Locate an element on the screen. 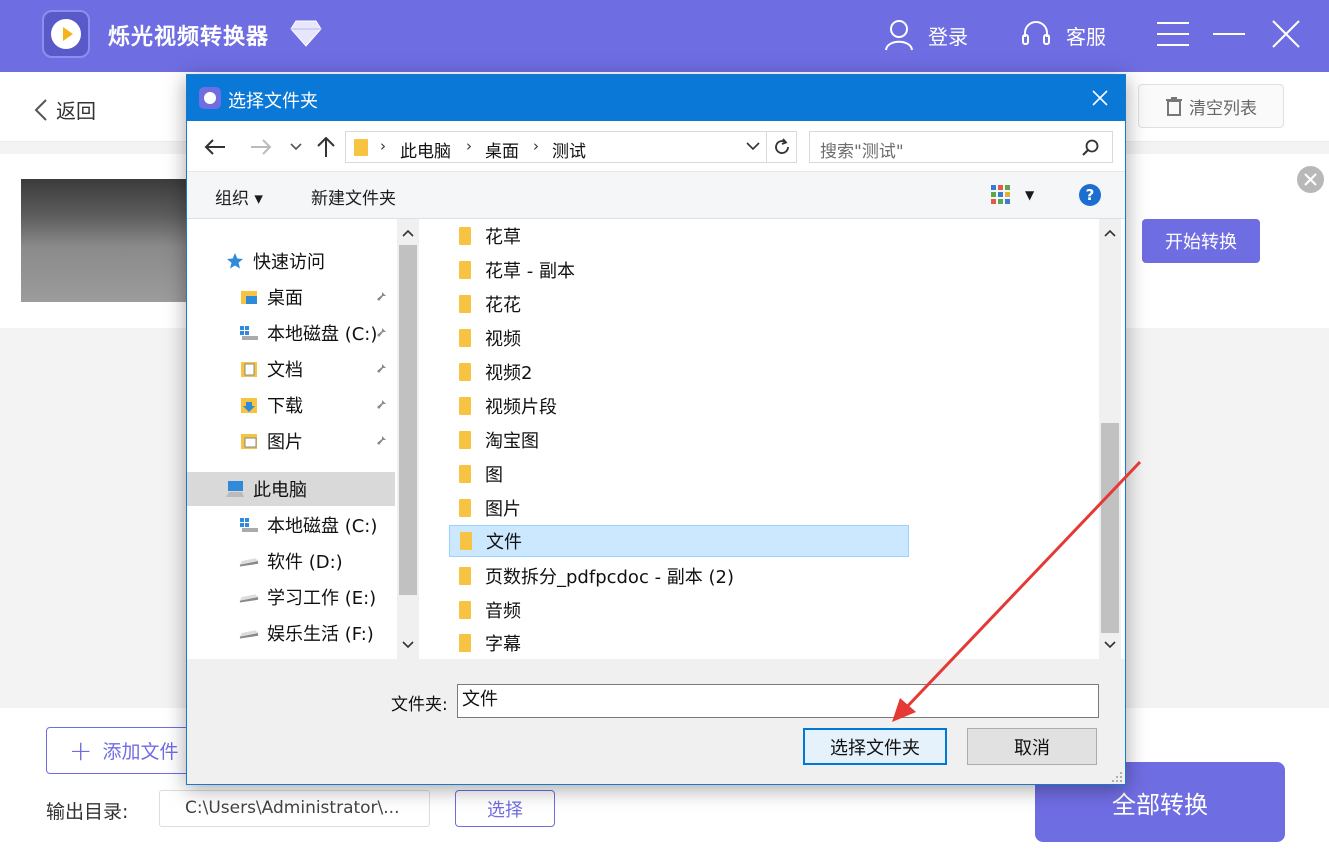  menu-icon is located at coordinates (1173, 34).